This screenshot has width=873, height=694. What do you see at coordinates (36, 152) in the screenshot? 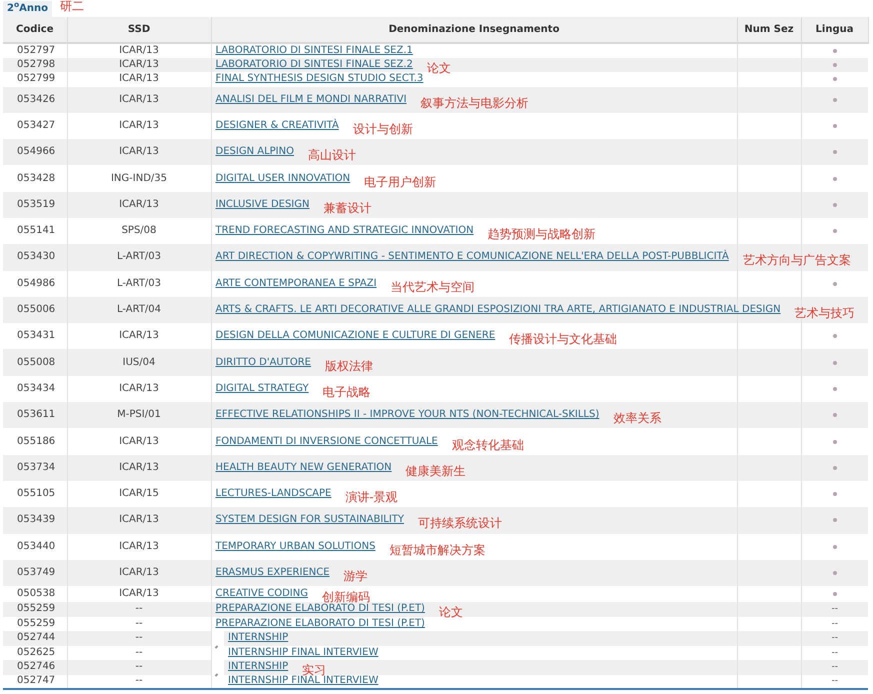
I see `course-code: 054966` at bounding box center [36, 152].